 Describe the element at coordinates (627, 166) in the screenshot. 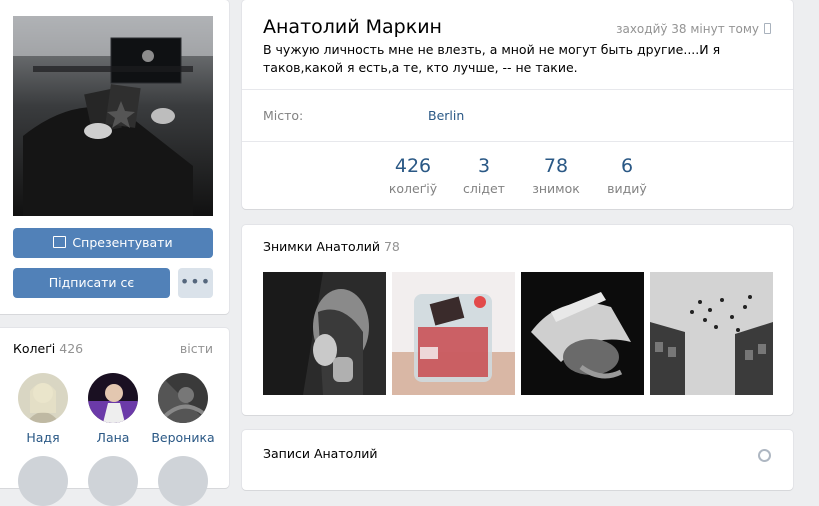

I see `counter-value: 6` at that location.